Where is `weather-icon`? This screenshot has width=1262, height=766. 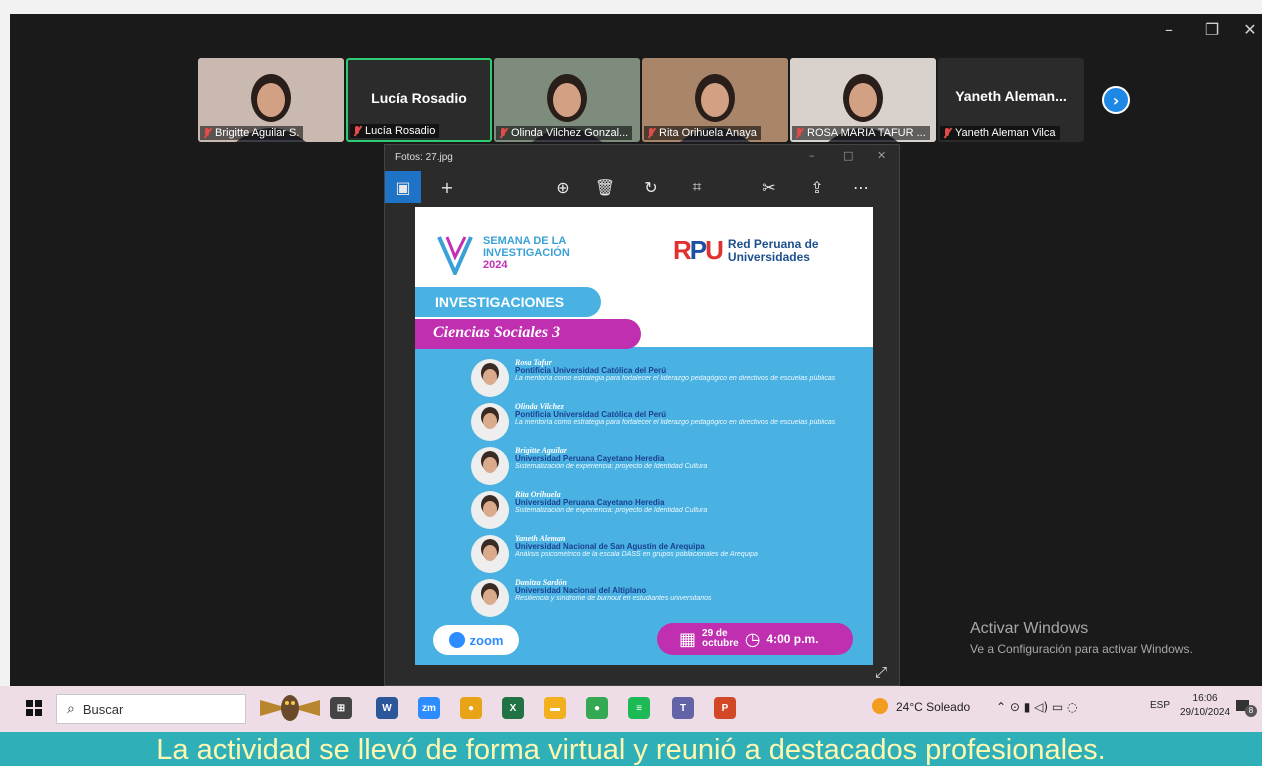
weather-icon is located at coordinates (880, 706).